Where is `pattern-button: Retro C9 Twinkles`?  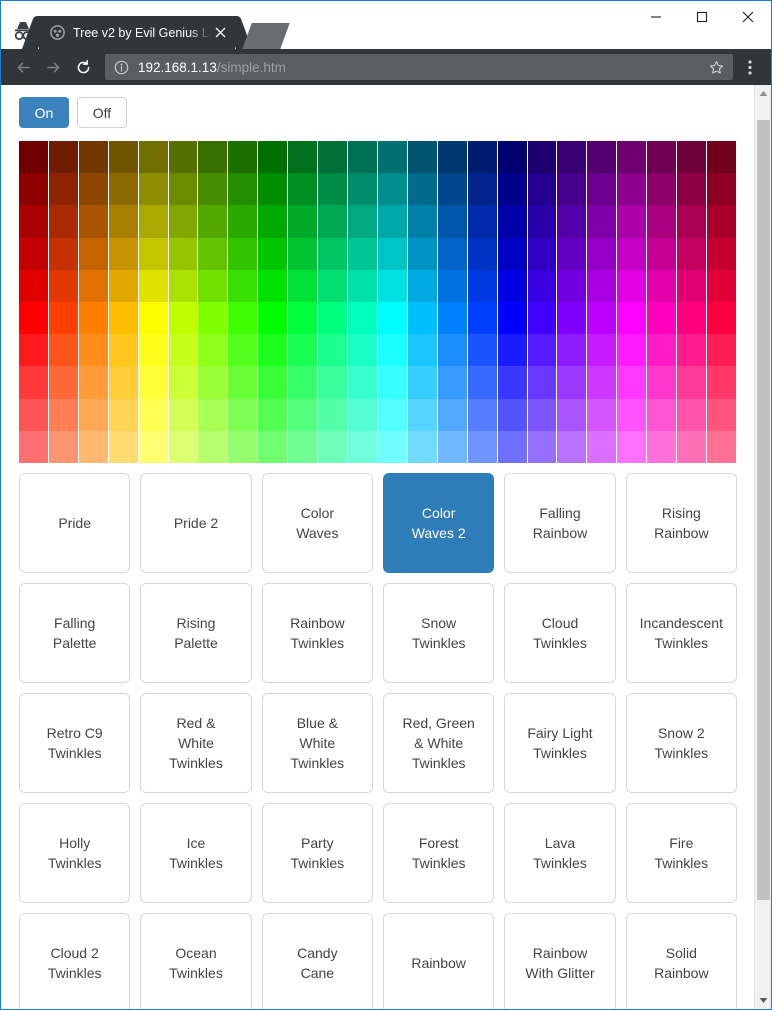
pattern-button: Retro C9 Twinkles is located at coordinates (75, 743).